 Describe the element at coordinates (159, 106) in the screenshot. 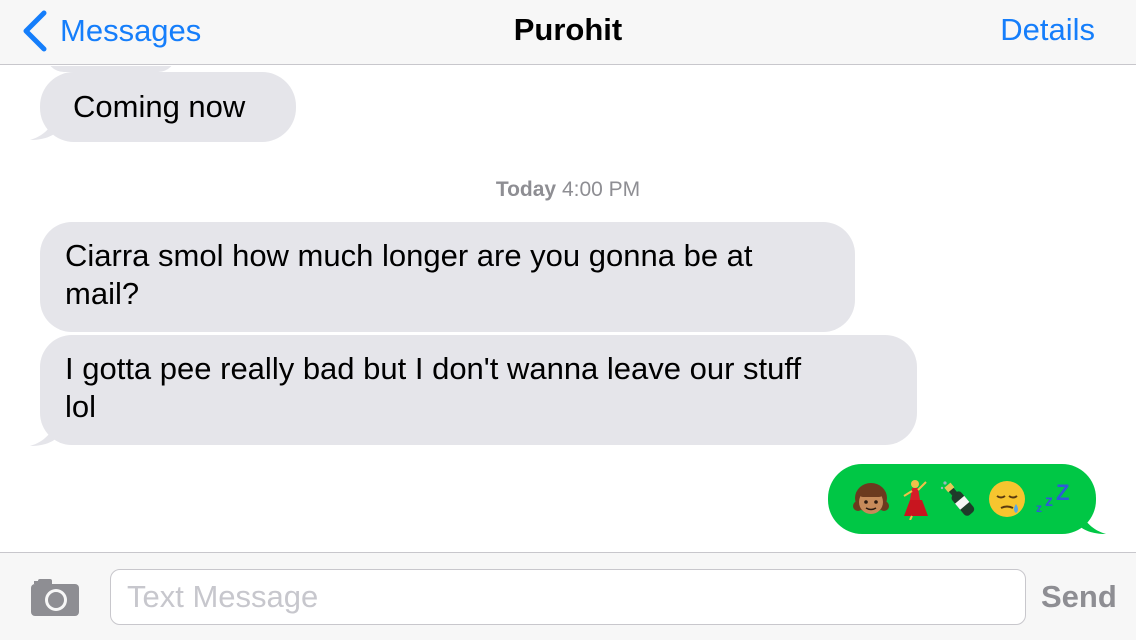

I see `message-text: Coming now` at that location.